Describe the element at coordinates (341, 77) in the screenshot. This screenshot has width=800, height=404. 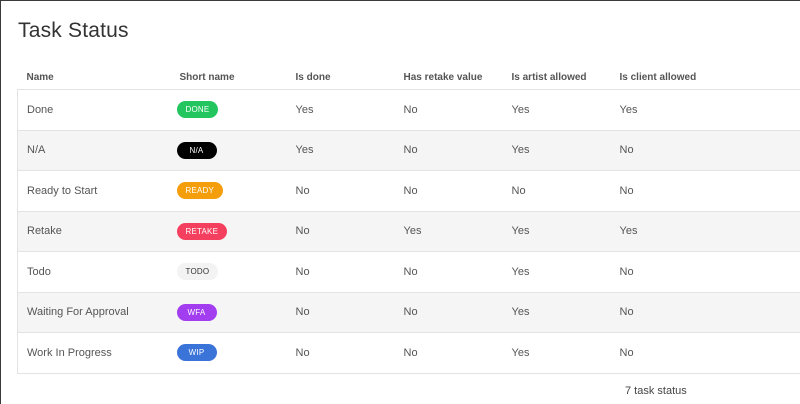
I see `column-header-is-done: Is done` at that location.